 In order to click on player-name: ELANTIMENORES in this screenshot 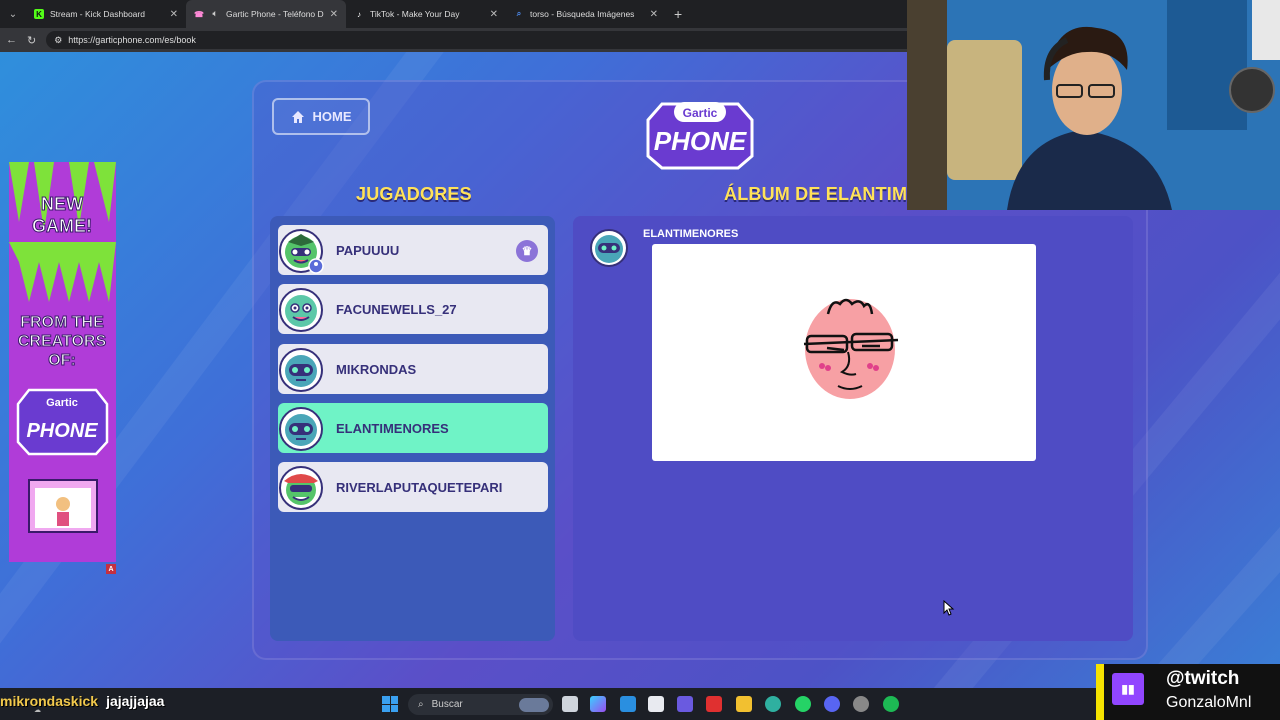, I will do `click(392, 428)`.